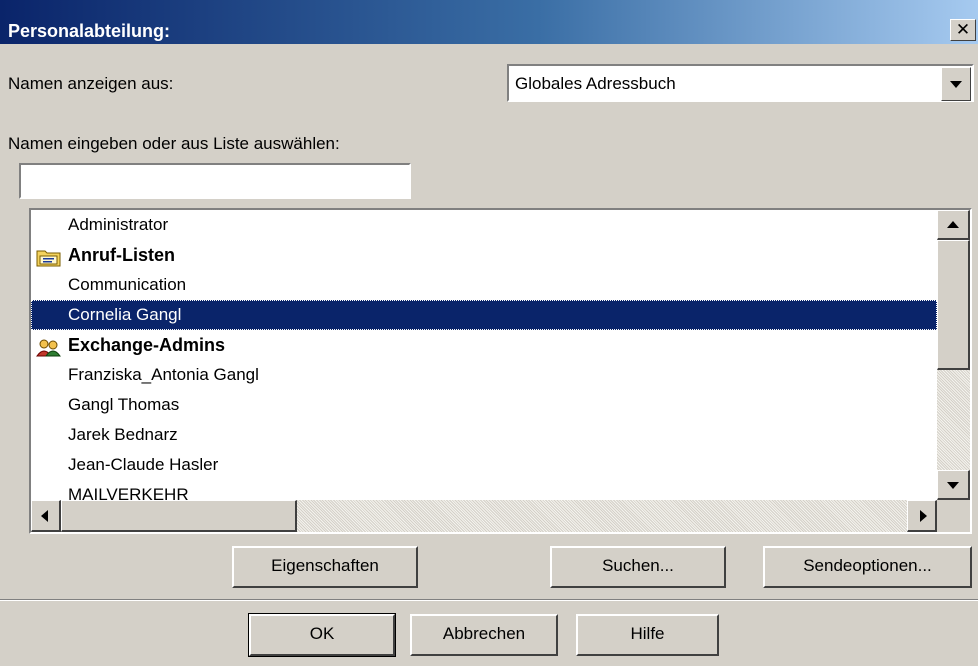  Describe the element at coordinates (124, 404) in the screenshot. I see `list-item-label: Gangl Thomas` at that location.